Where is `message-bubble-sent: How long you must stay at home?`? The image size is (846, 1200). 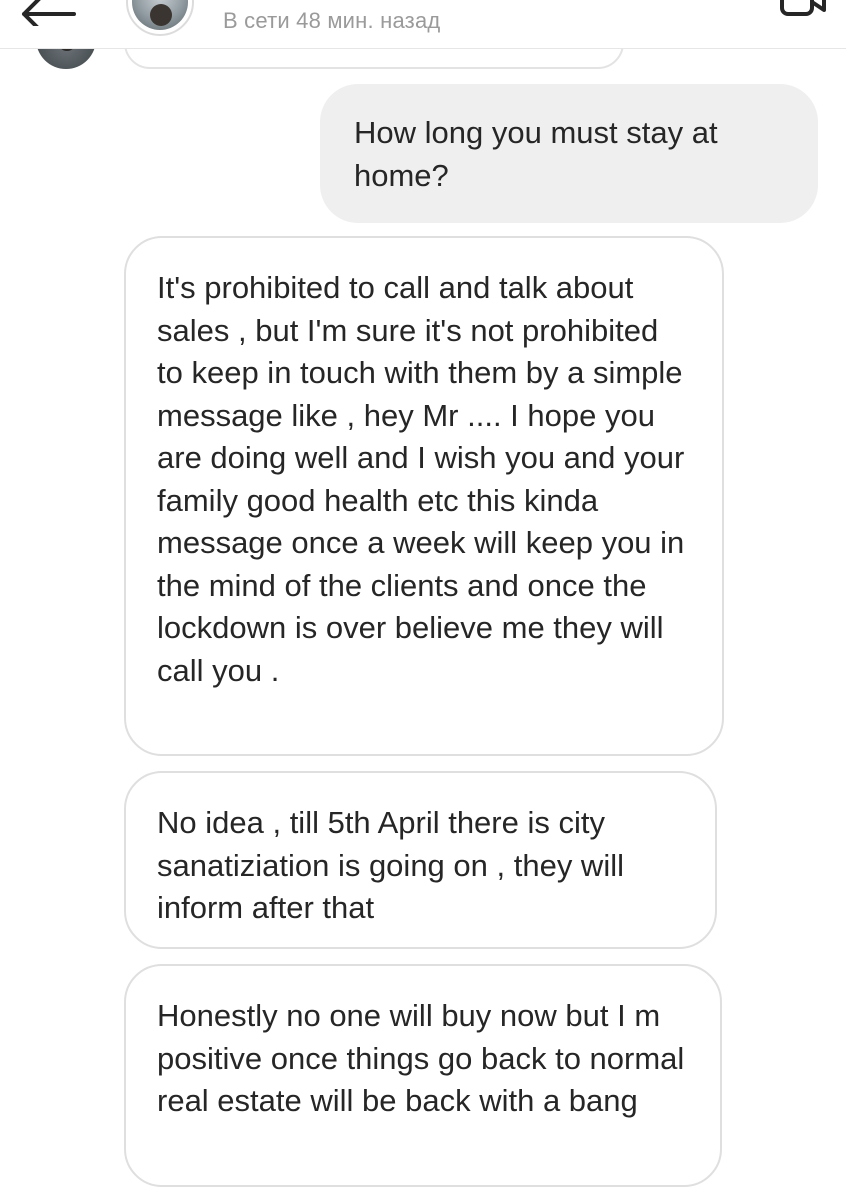 message-bubble-sent: How long you must stay at home? is located at coordinates (569, 153).